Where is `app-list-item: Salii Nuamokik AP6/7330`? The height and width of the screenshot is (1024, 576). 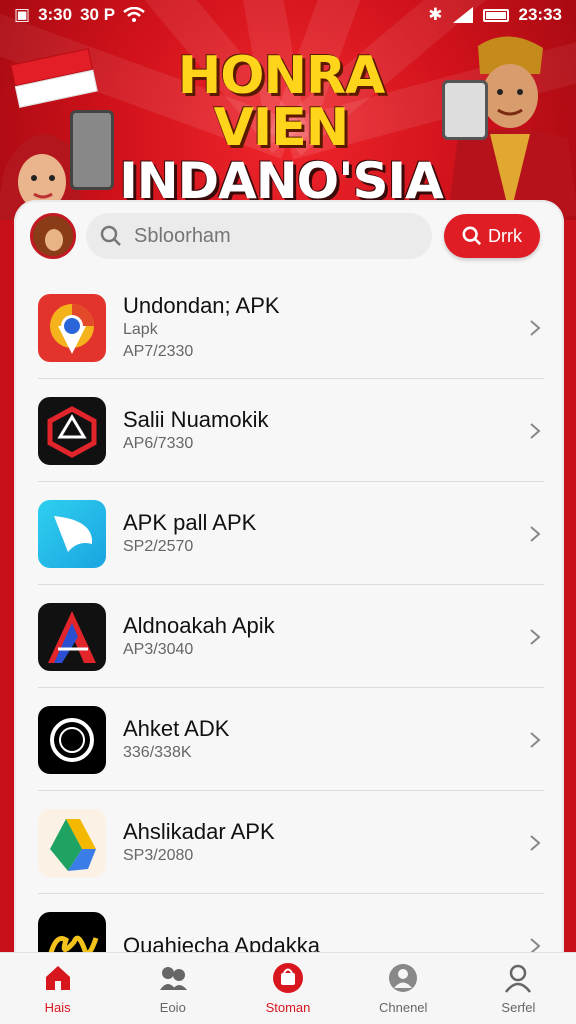 app-list-item: Salii Nuamokik AP6/7330 is located at coordinates (289, 430).